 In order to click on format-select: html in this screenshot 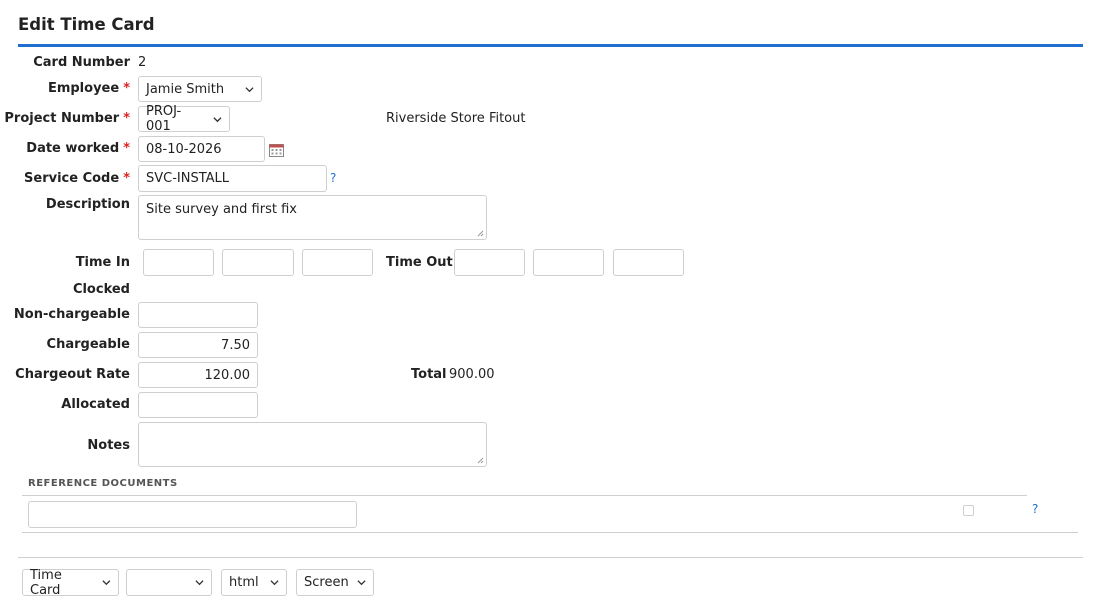, I will do `click(254, 582)`.